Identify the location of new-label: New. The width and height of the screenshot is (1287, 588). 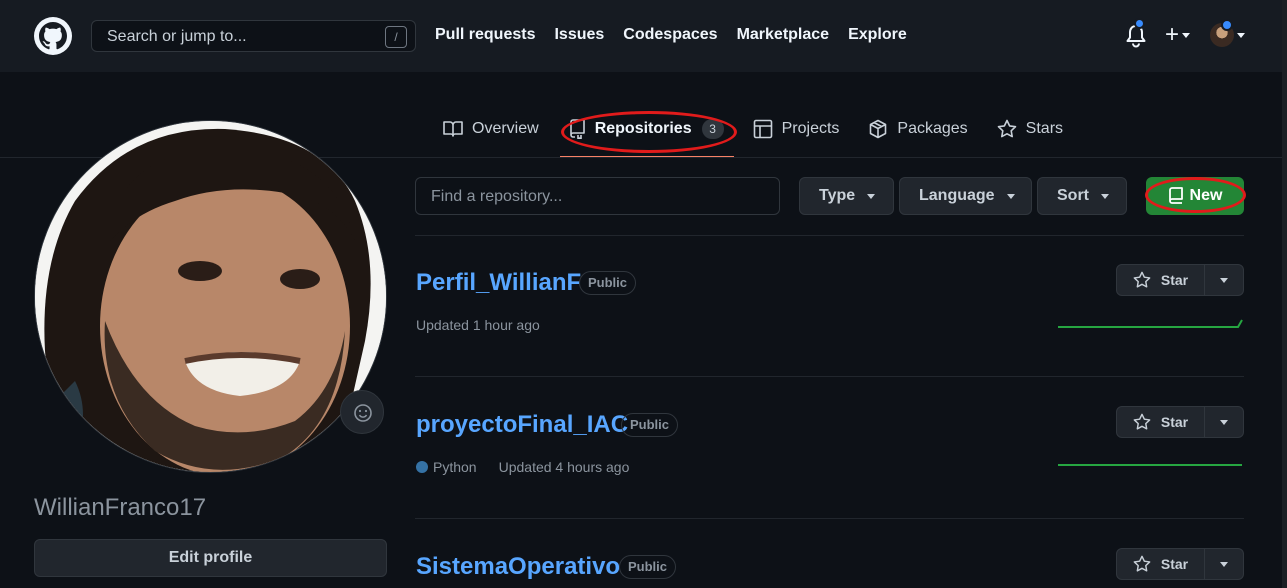
(1206, 195).